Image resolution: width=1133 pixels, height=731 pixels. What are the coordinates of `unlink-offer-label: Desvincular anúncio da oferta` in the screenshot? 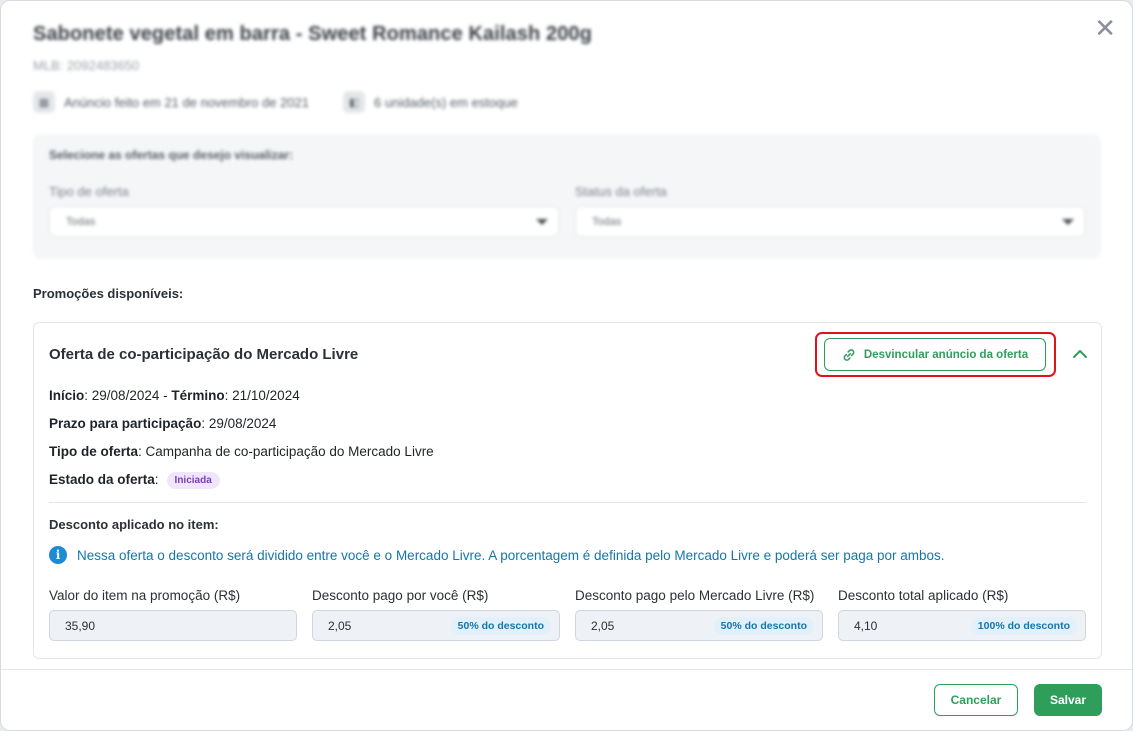 It's located at (946, 354).